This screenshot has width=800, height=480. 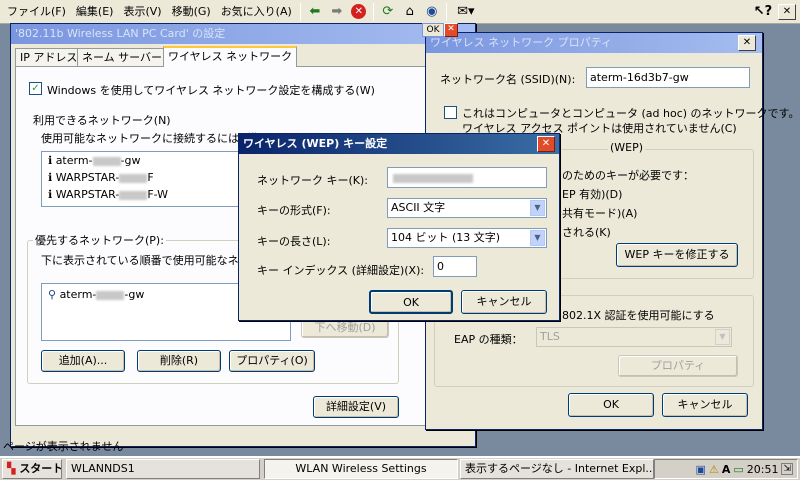 What do you see at coordinates (337, 12) in the screenshot?
I see `forward-icon: ➡` at bounding box center [337, 12].